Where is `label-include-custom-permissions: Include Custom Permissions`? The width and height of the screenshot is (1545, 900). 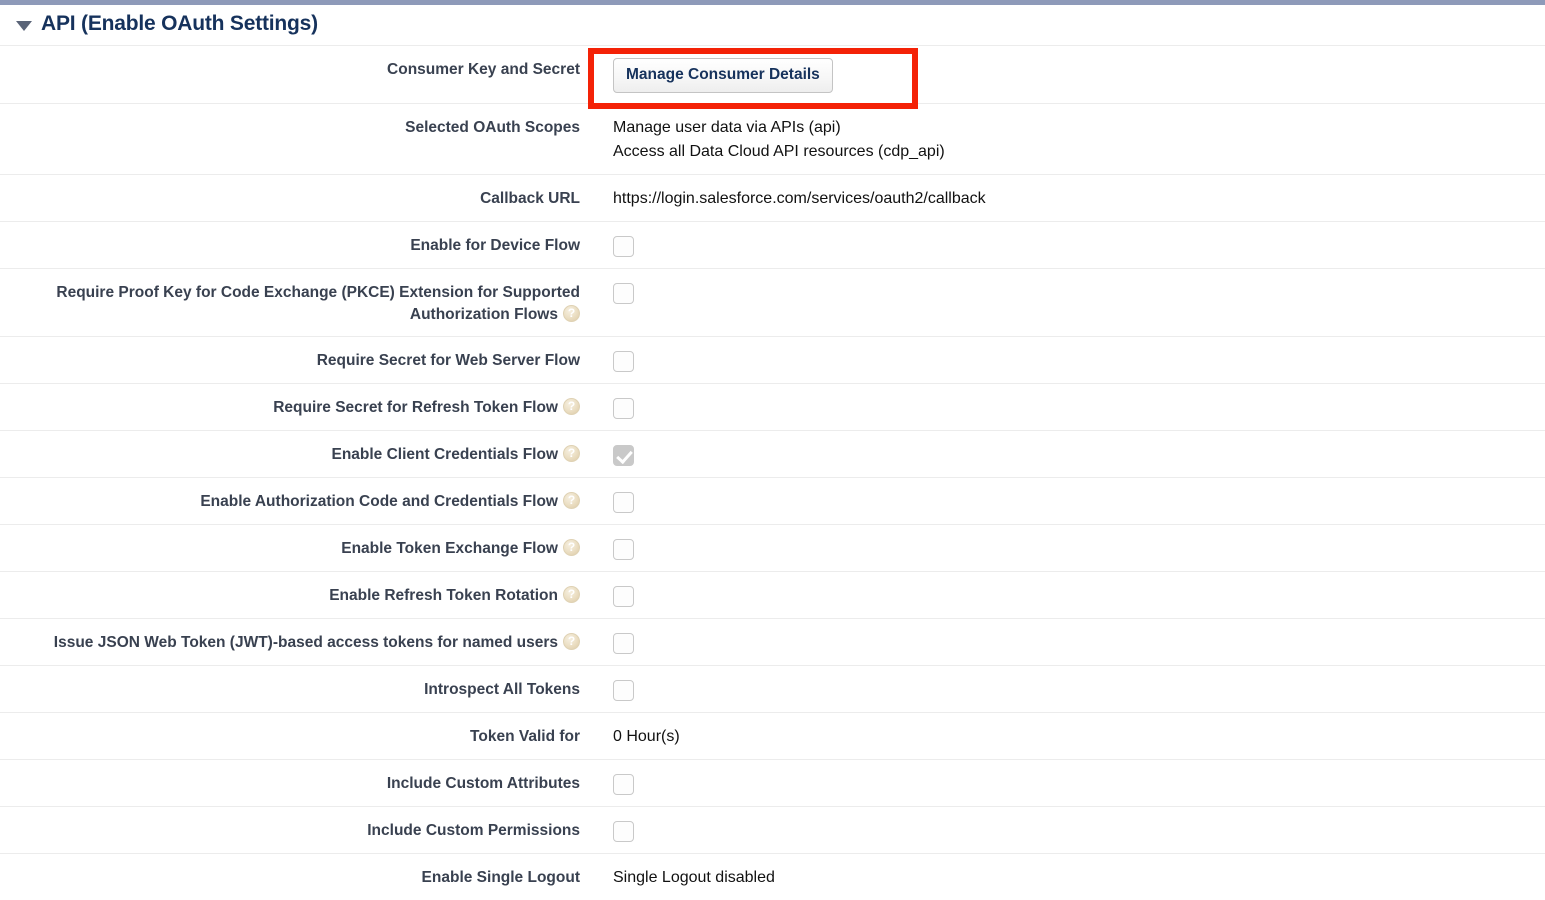
label-include-custom-permissions: Include Custom Permissions is located at coordinates (290, 829).